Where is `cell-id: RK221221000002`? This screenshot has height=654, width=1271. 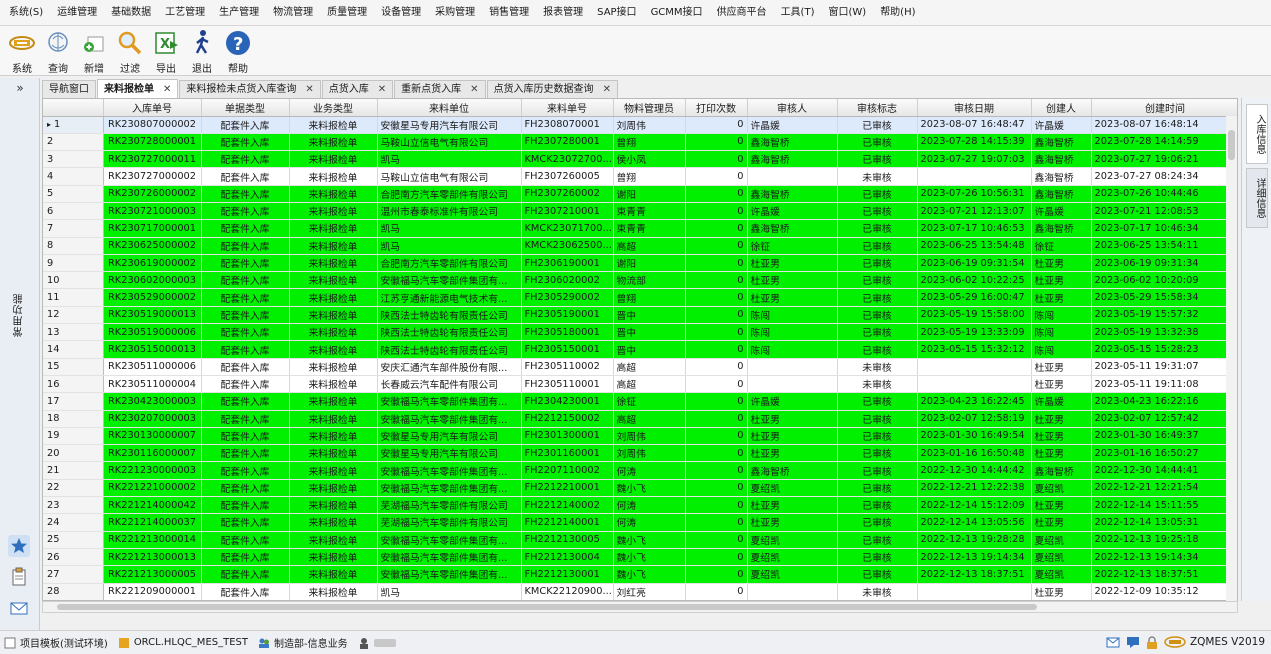 cell-id: RK221221000002 is located at coordinates (152, 488).